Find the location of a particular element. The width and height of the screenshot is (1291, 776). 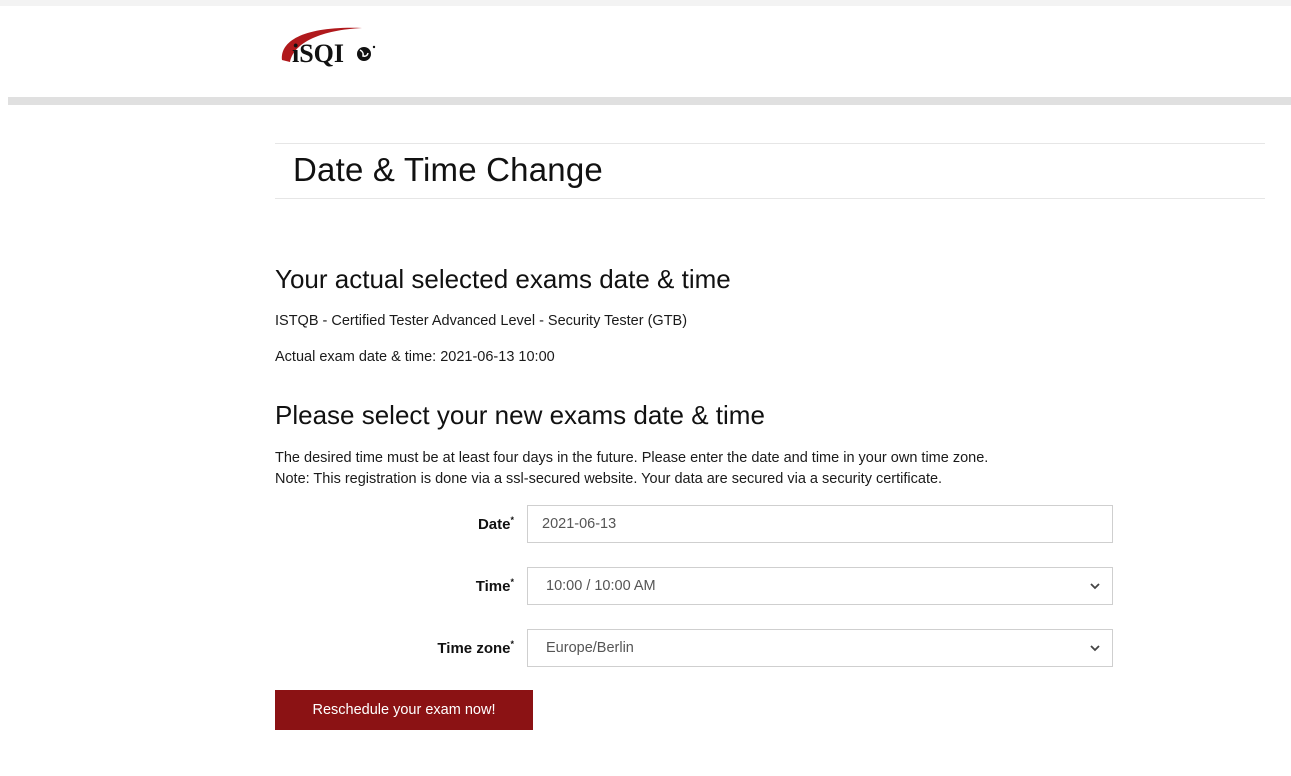

logo-swoosh-icon: iSQI is located at coordinates (328, 47).